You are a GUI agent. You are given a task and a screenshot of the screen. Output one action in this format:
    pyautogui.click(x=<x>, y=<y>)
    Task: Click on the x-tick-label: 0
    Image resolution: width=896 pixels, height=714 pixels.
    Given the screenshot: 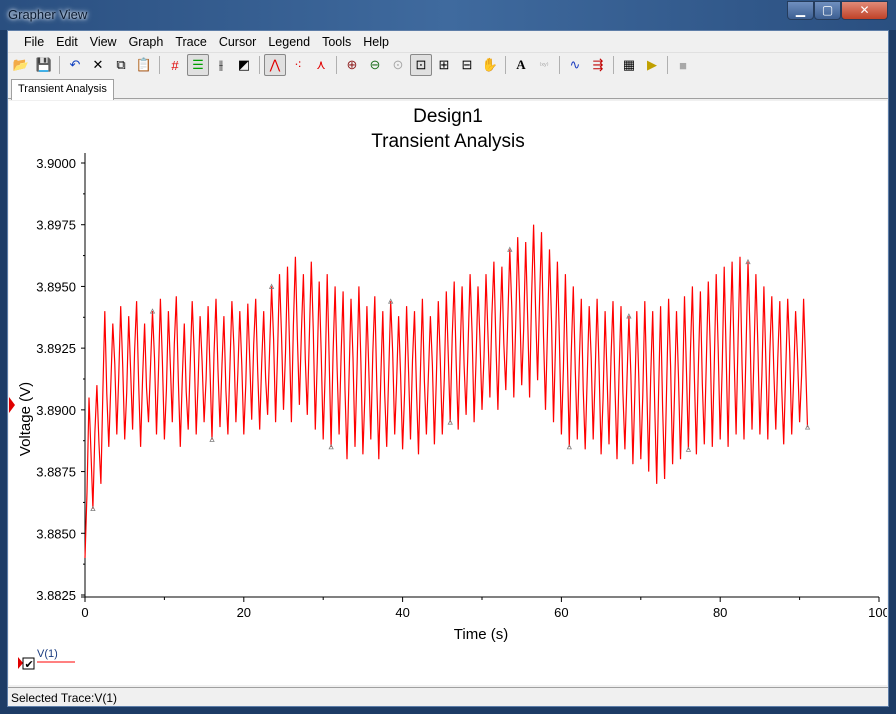 What is the action you would take?
    pyautogui.click(x=84, y=612)
    